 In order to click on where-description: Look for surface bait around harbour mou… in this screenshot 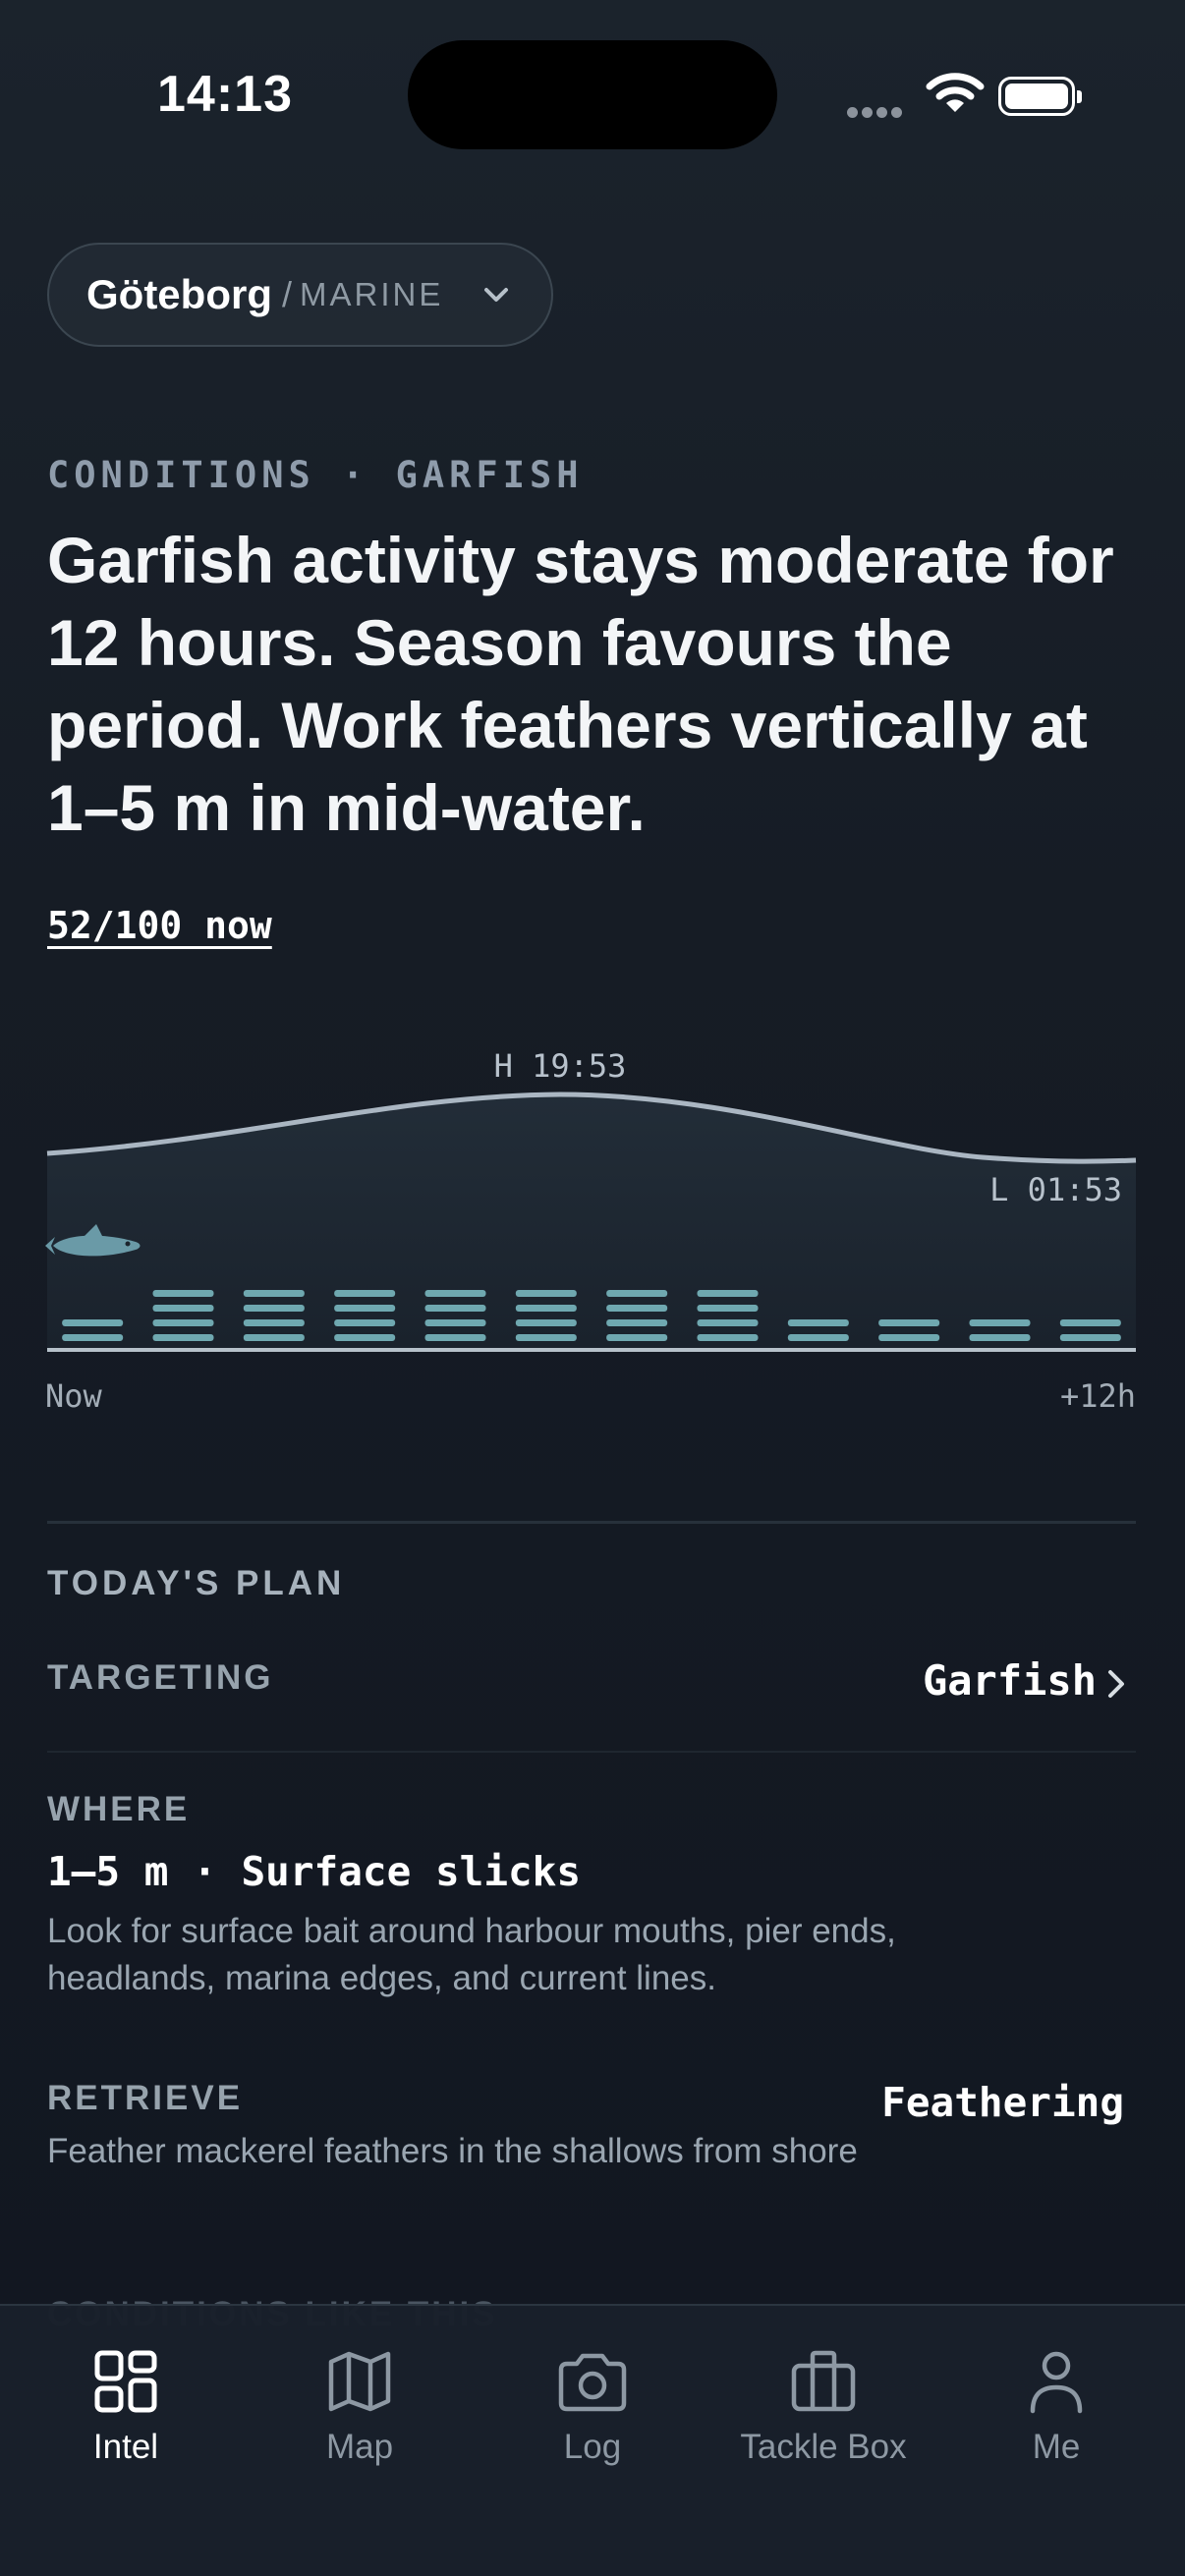, I will do `click(472, 1954)`.